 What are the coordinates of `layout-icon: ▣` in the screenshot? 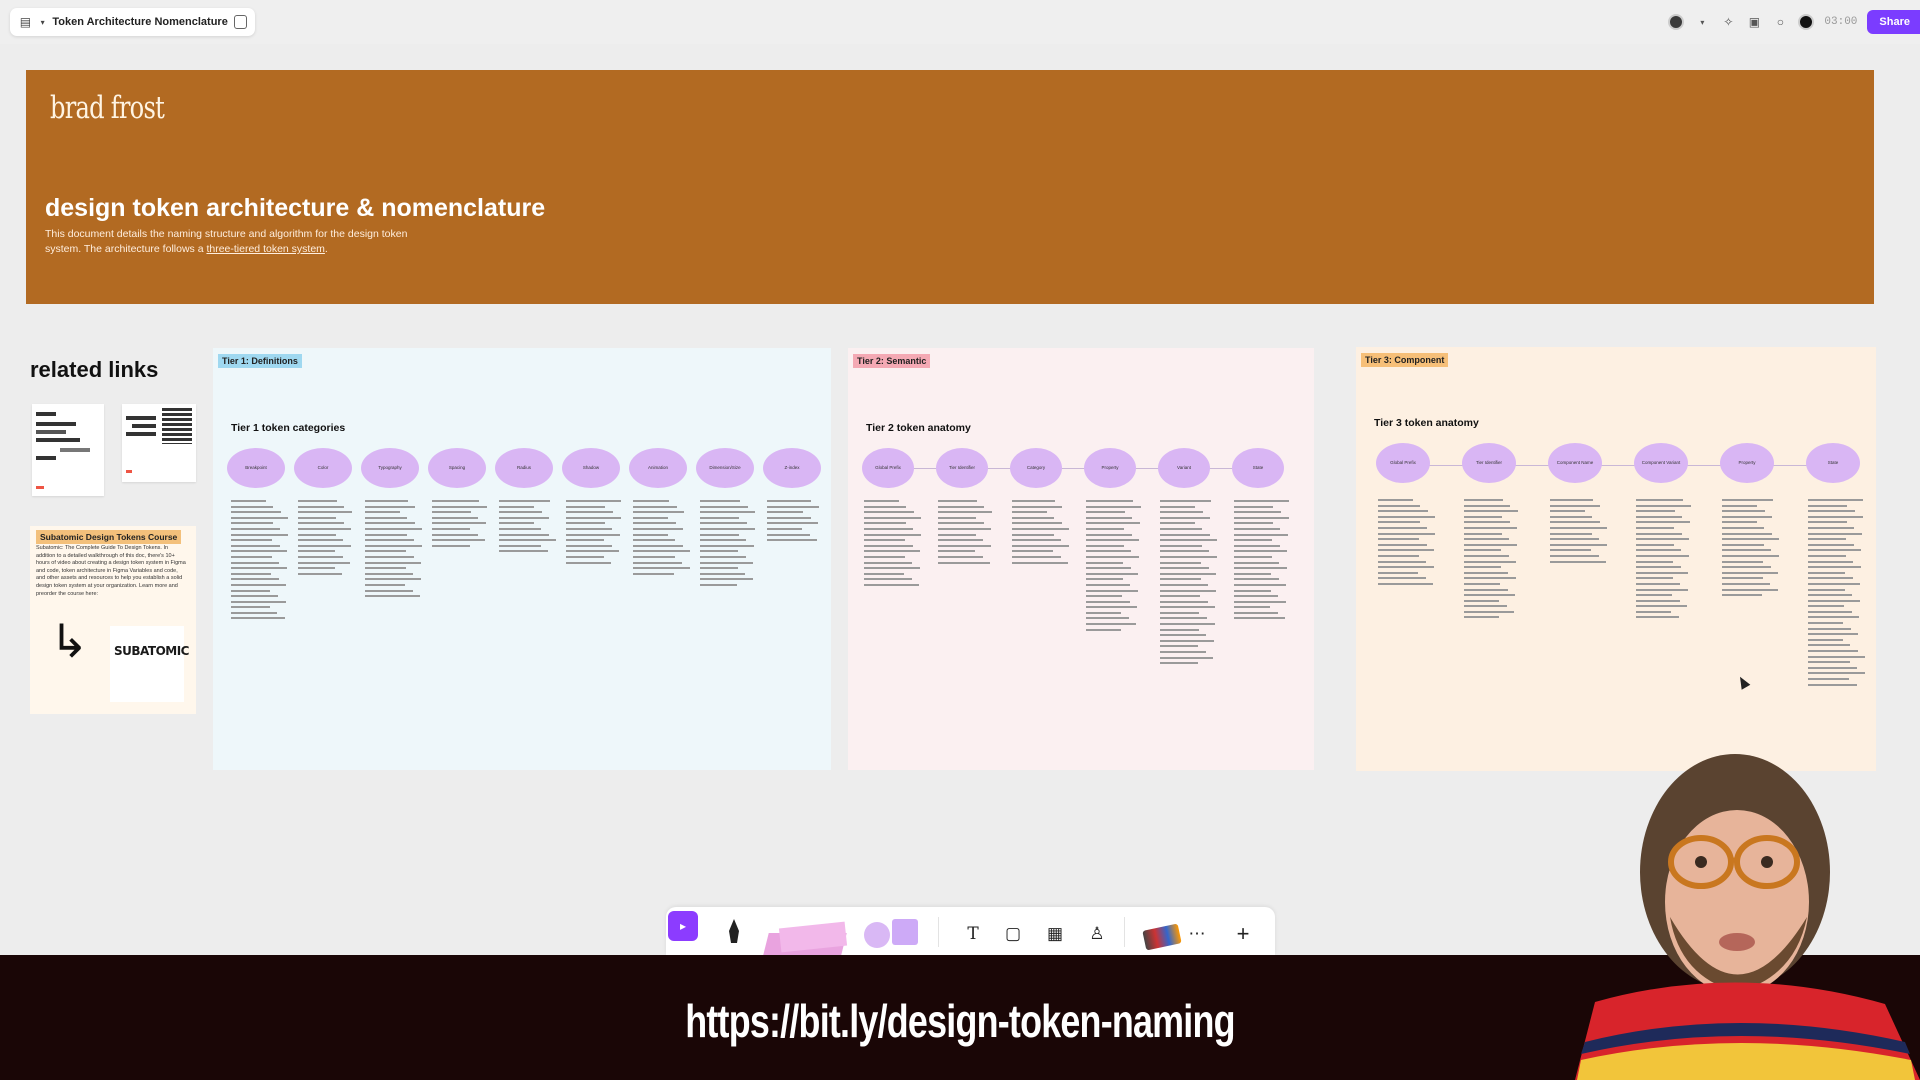 It's located at (1754, 22).